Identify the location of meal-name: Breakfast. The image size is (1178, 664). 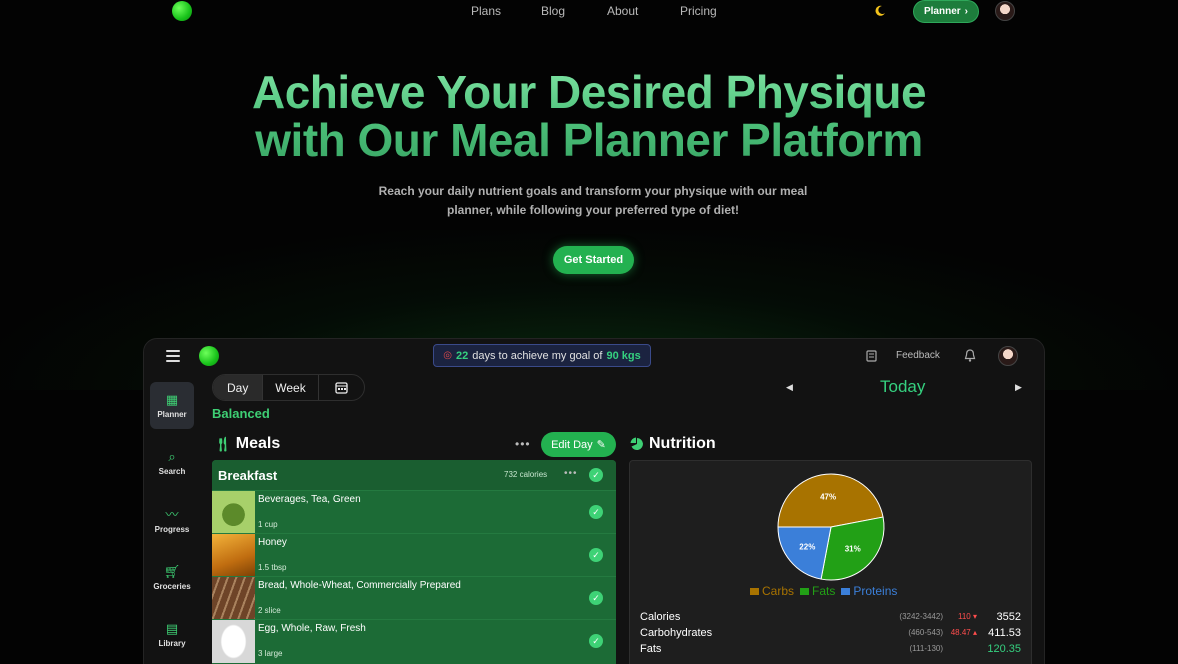
(248, 475).